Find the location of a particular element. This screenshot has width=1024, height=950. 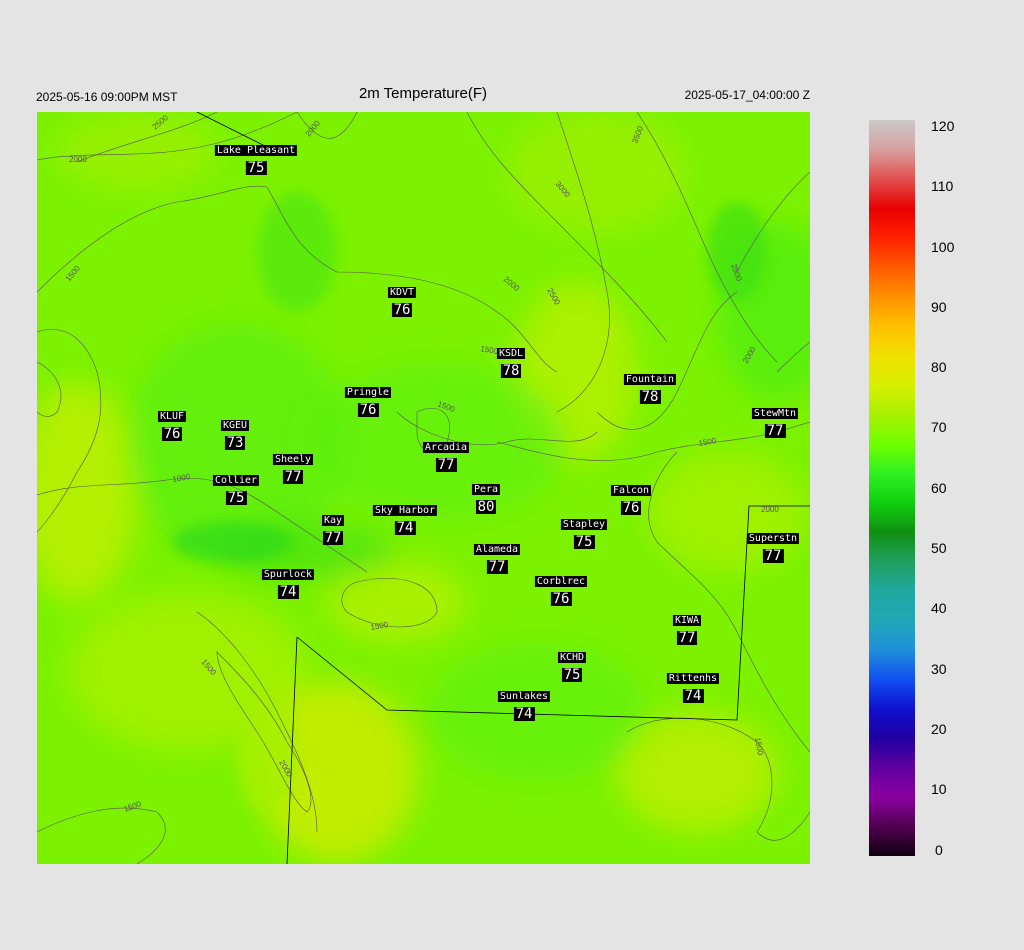

station-arcadia: Arcadia 77 is located at coordinates (446, 457).